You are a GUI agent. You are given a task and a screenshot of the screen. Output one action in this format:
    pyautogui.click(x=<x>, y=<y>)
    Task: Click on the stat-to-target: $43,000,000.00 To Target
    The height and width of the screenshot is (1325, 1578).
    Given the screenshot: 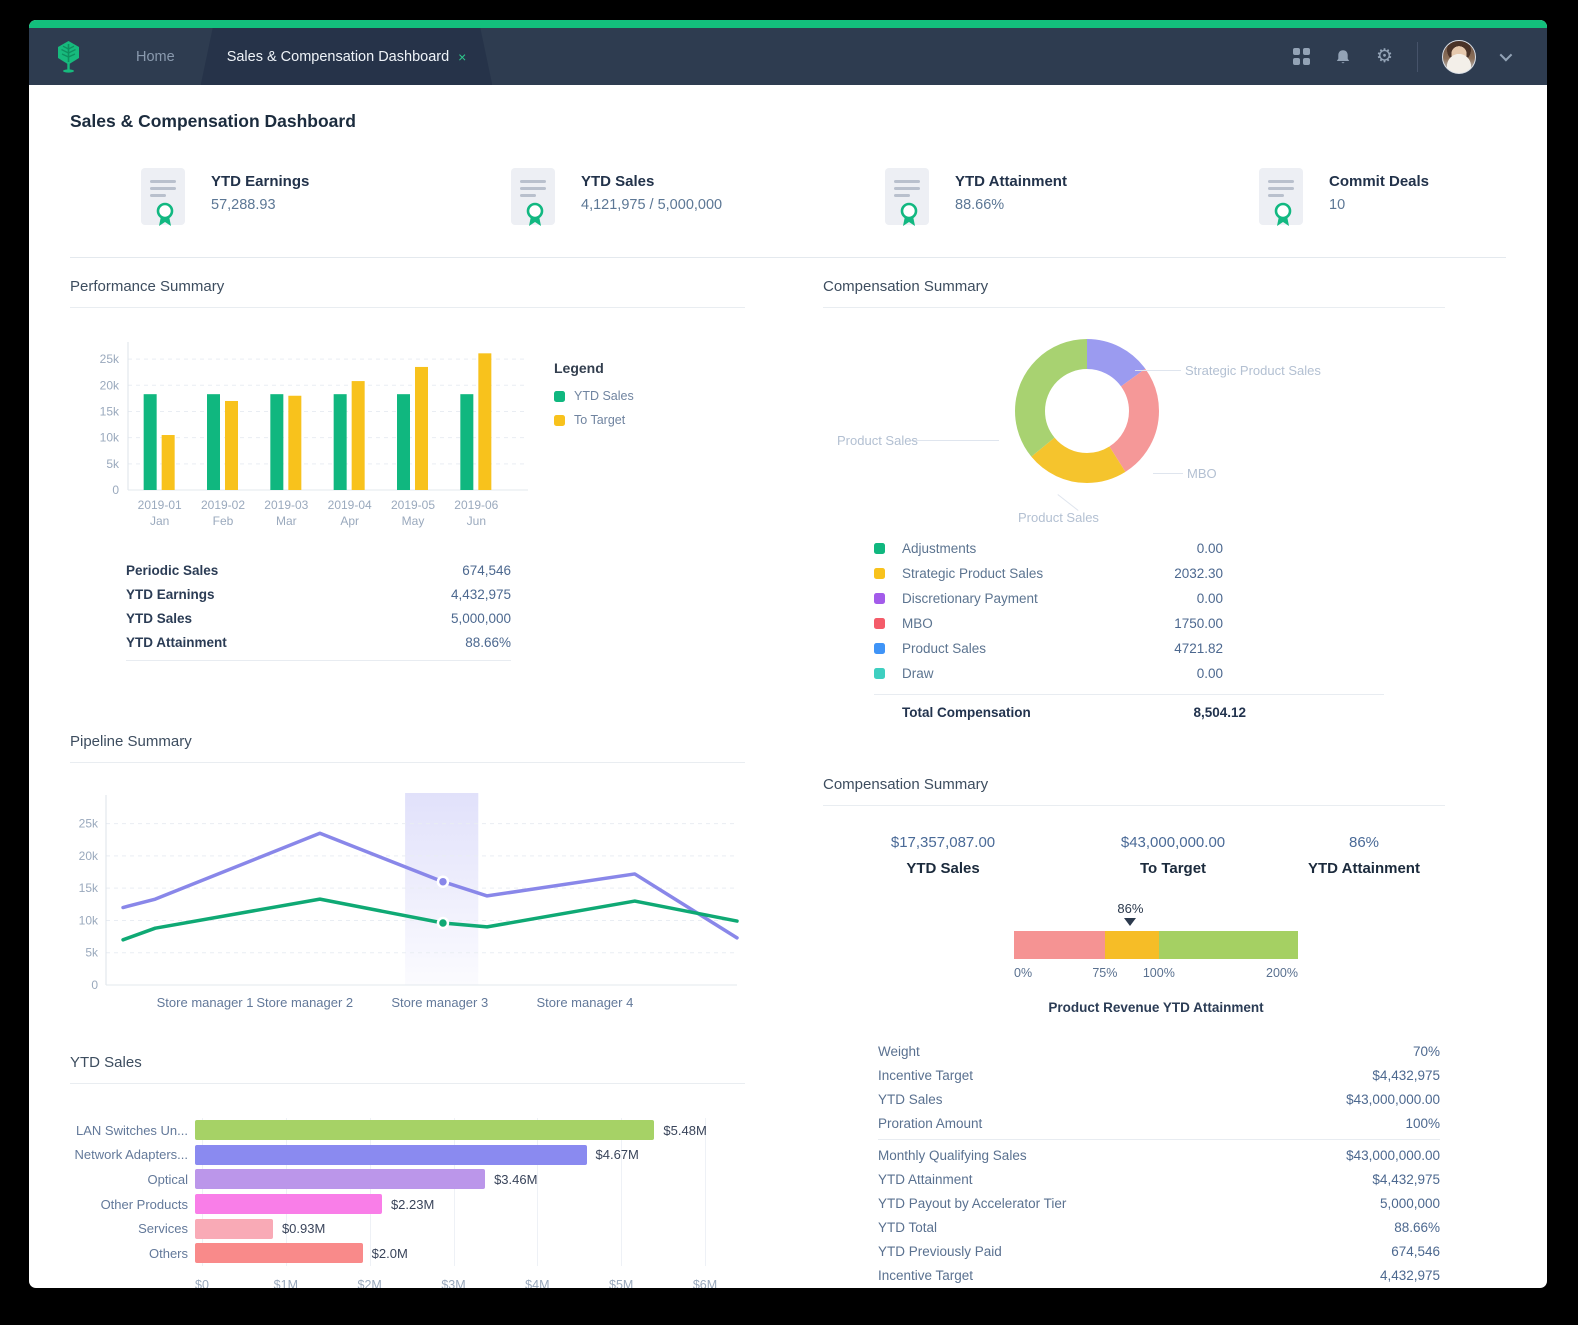 What is the action you would take?
    pyautogui.click(x=1173, y=855)
    